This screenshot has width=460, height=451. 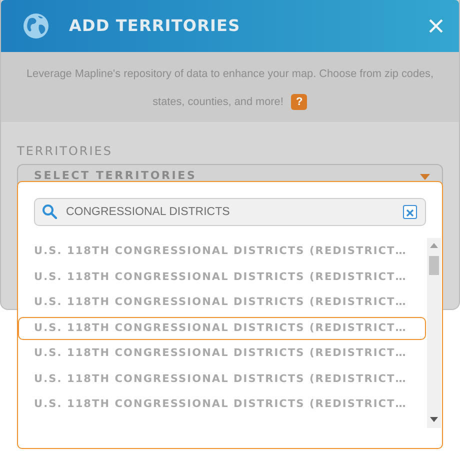 I want to click on scrollbar-thumb, so click(x=434, y=265).